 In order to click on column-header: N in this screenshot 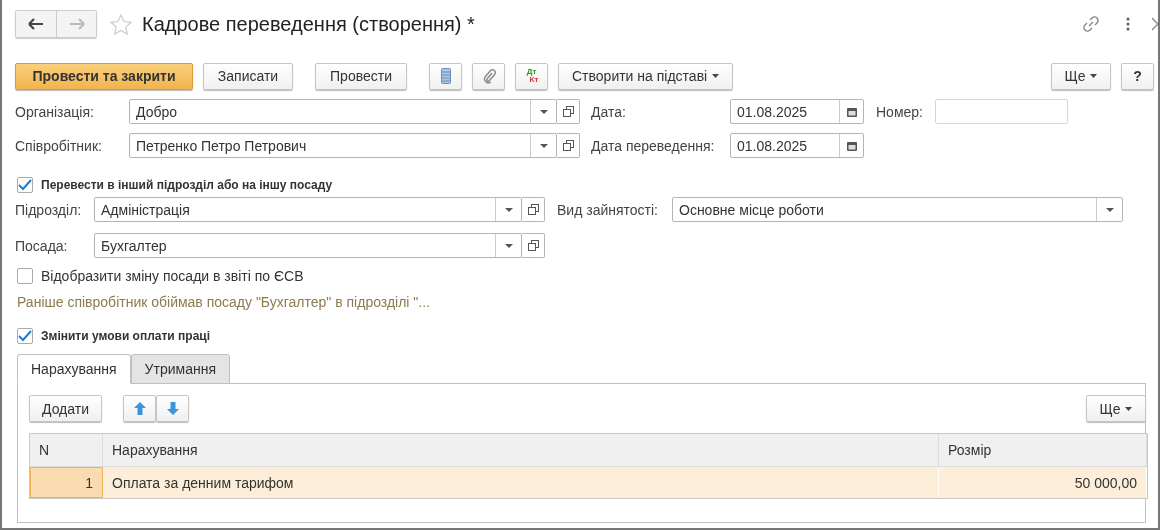, I will do `click(66, 450)`.